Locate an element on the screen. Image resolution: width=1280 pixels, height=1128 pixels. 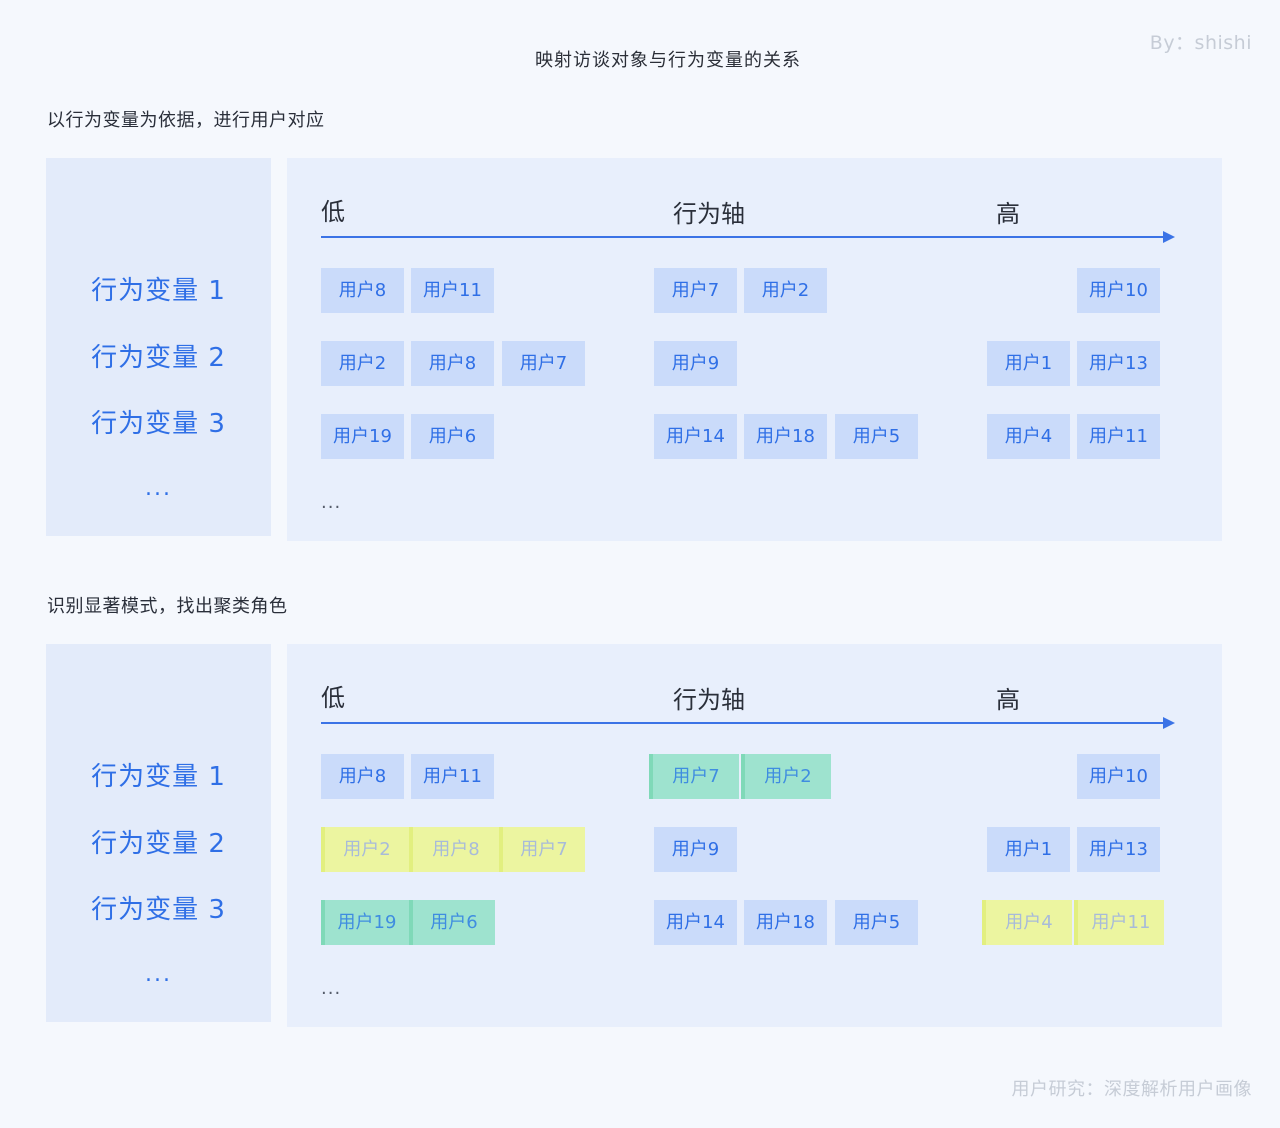
user-chip-cluster-yellow: 用户11 is located at coordinates (1119, 922).